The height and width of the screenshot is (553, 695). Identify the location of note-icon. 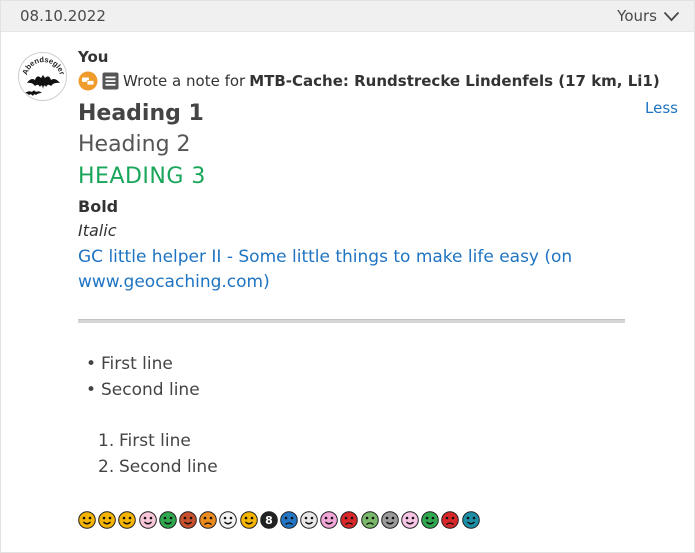
(110, 81).